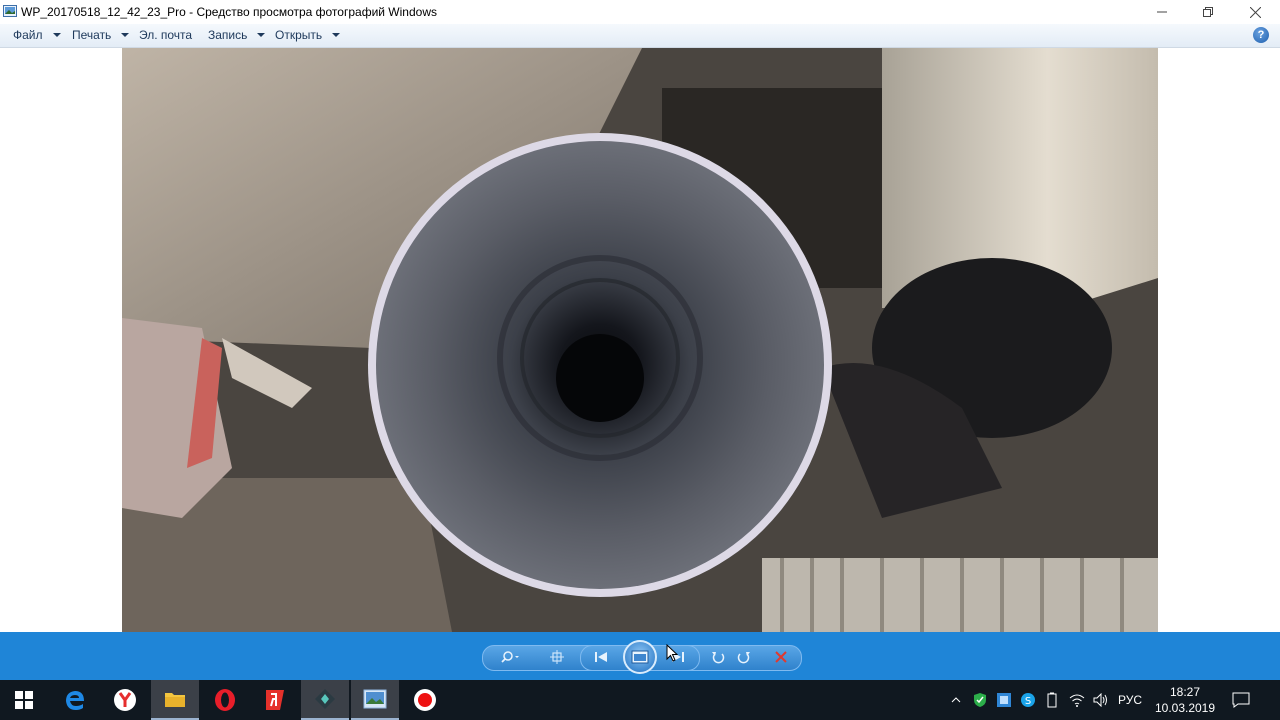 The height and width of the screenshot is (720, 1280). I want to click on slideshow-icon, so click(640, 657).